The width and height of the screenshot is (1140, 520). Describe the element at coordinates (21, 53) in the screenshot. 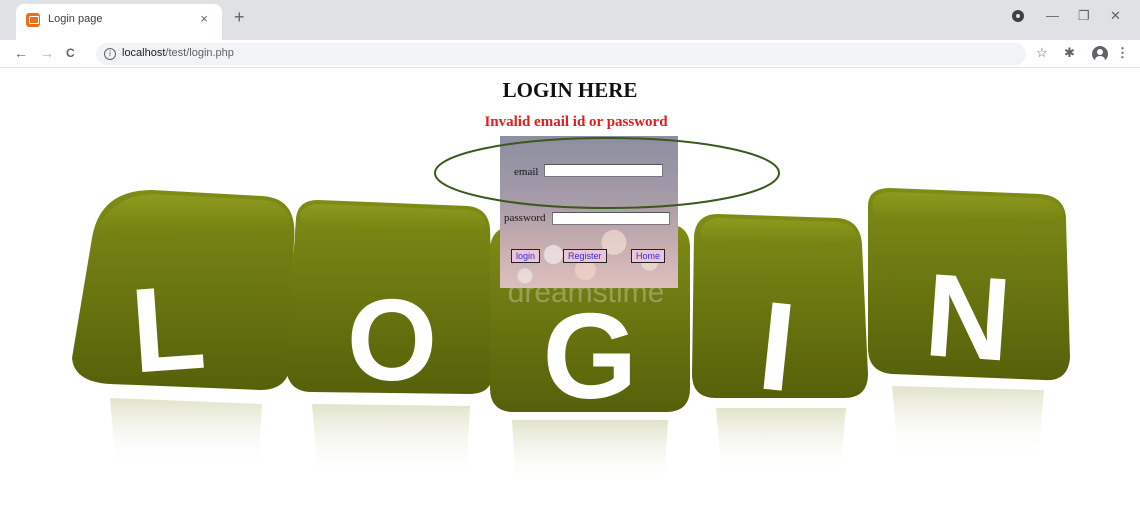

I see `back-button: ←` at that location.